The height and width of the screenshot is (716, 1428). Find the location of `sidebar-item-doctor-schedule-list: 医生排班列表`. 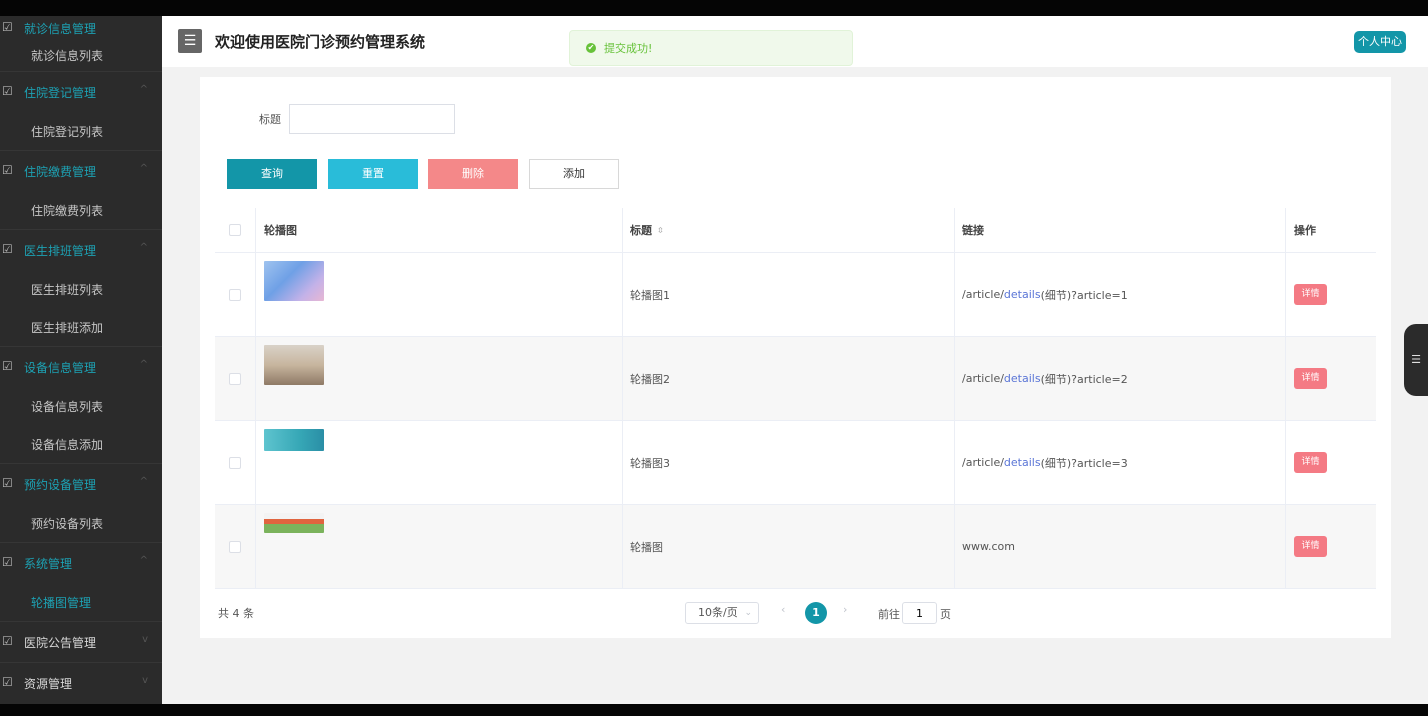

sidebar-item-doctor-schedule-list: 医生排班列表 is located at coordinates (81, 289).